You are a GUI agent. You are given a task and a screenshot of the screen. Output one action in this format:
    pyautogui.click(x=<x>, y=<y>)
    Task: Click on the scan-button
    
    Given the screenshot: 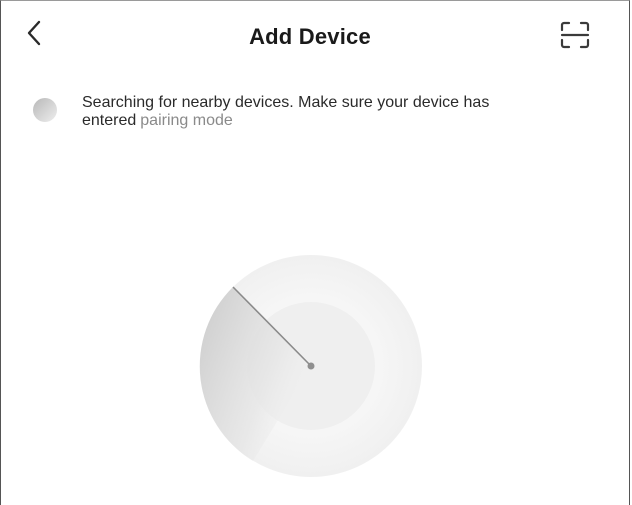 What is the action you would take?
    pyautogui.click(x=575, y=37)
    